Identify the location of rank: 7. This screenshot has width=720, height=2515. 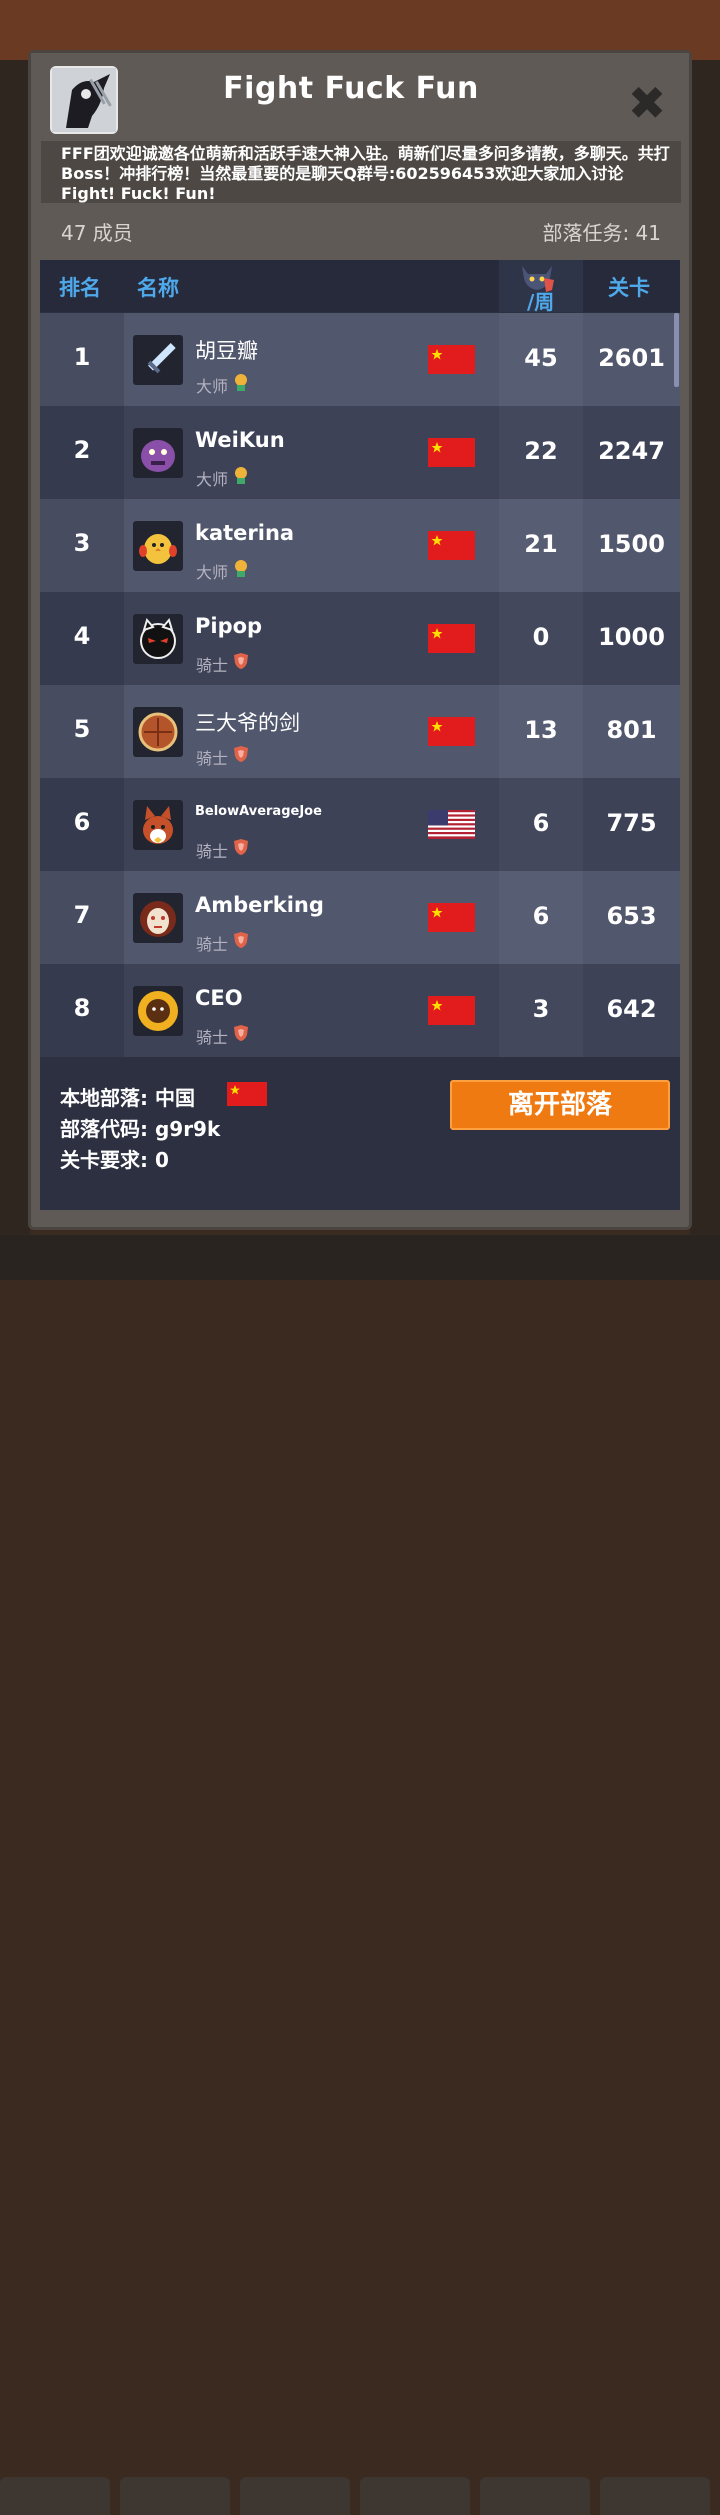
(82, 915).